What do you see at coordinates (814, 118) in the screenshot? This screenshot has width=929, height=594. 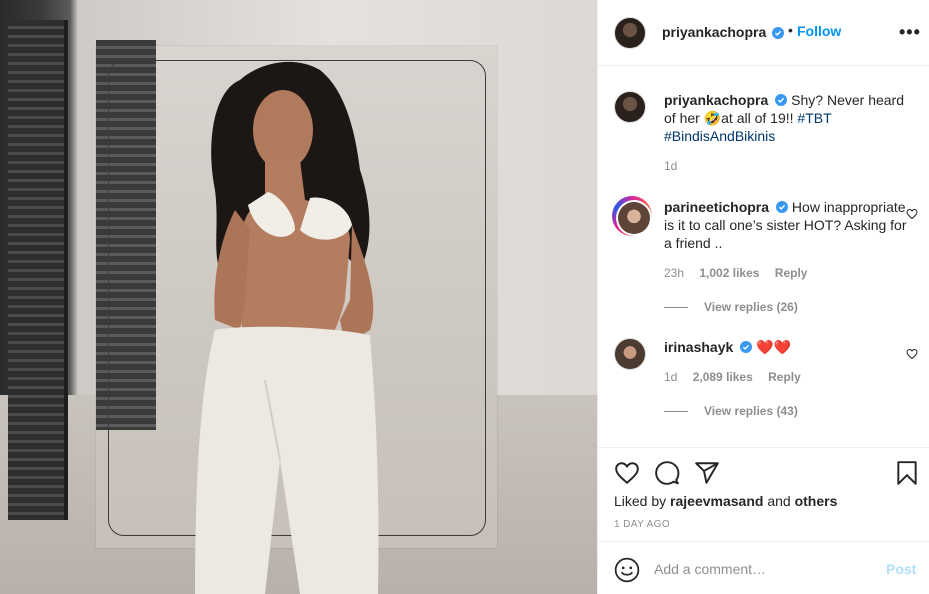 I see `hashtag-tbt: #TBT` at bounding box center [814, 118].